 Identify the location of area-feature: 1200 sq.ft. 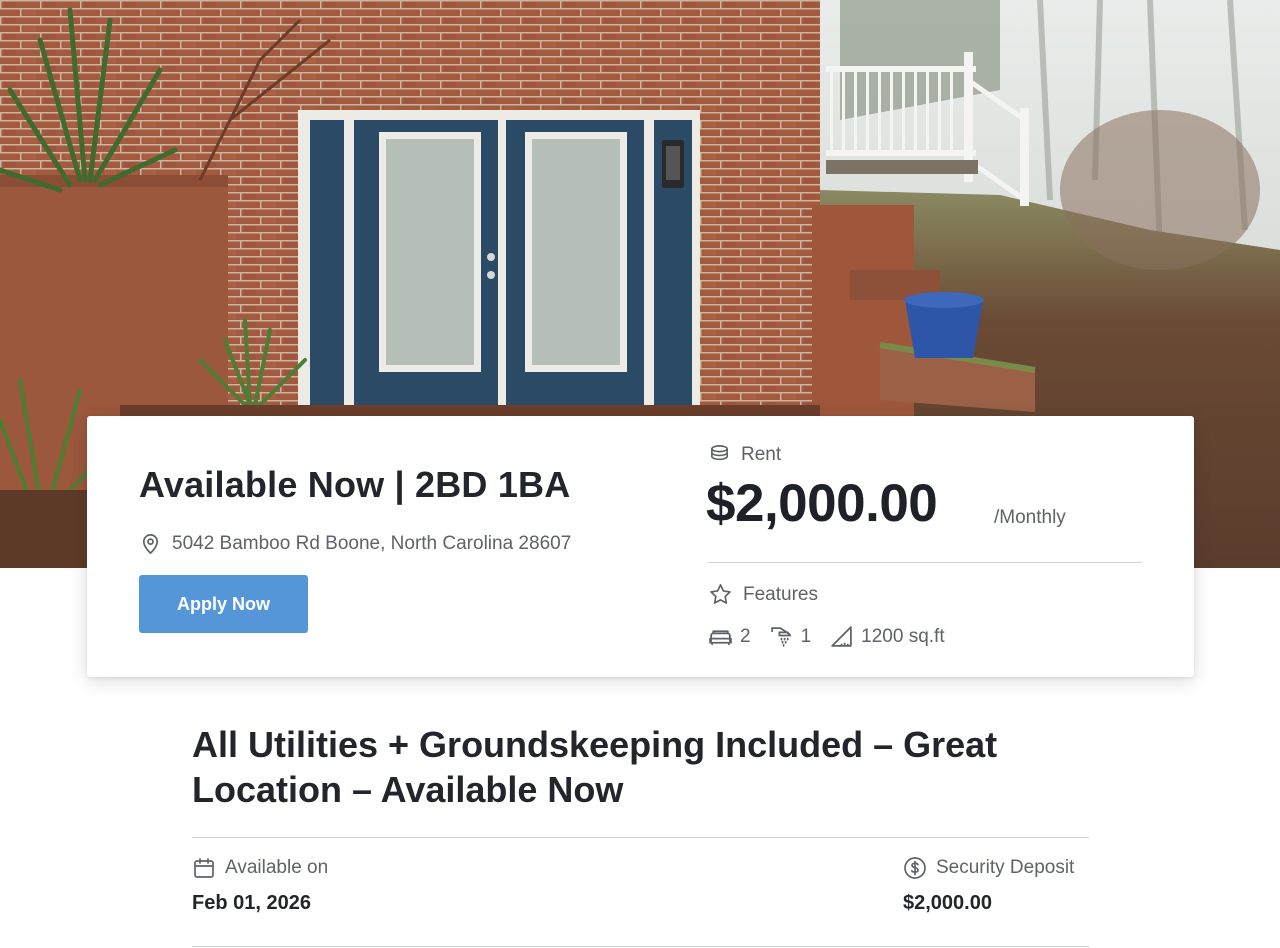
(887, 636).